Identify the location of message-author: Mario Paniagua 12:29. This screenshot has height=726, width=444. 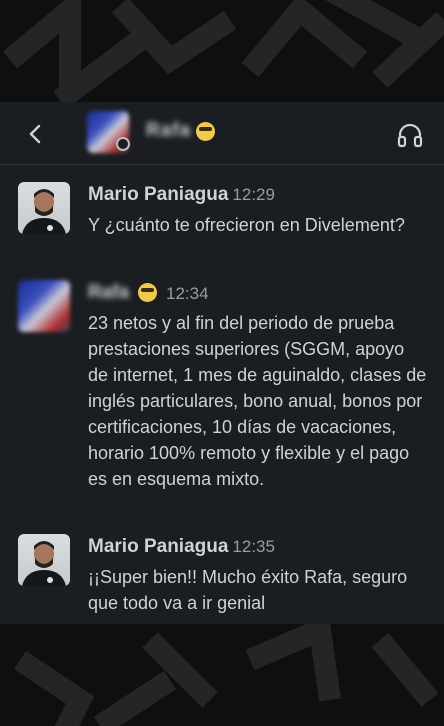
(181, 195).